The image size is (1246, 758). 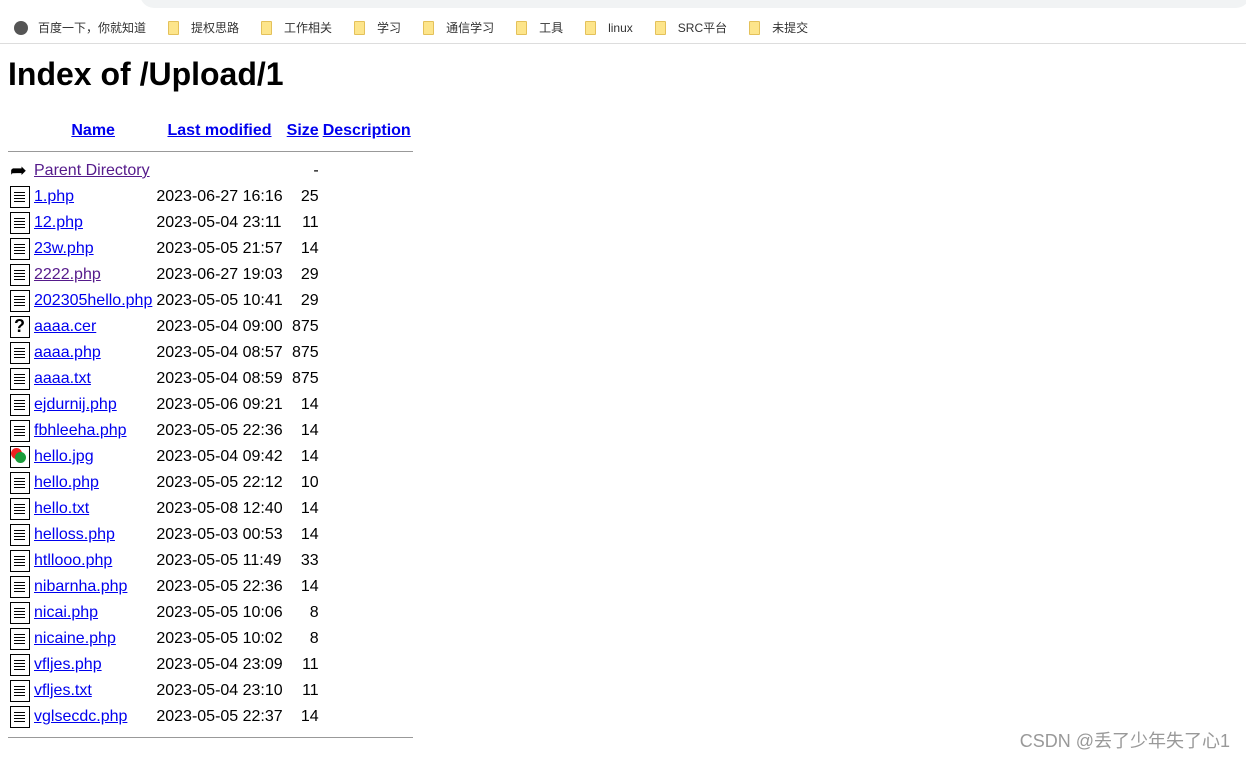 I want to click on modified-cell: 2023-05-05 22:37, so click(x=219, y=716).